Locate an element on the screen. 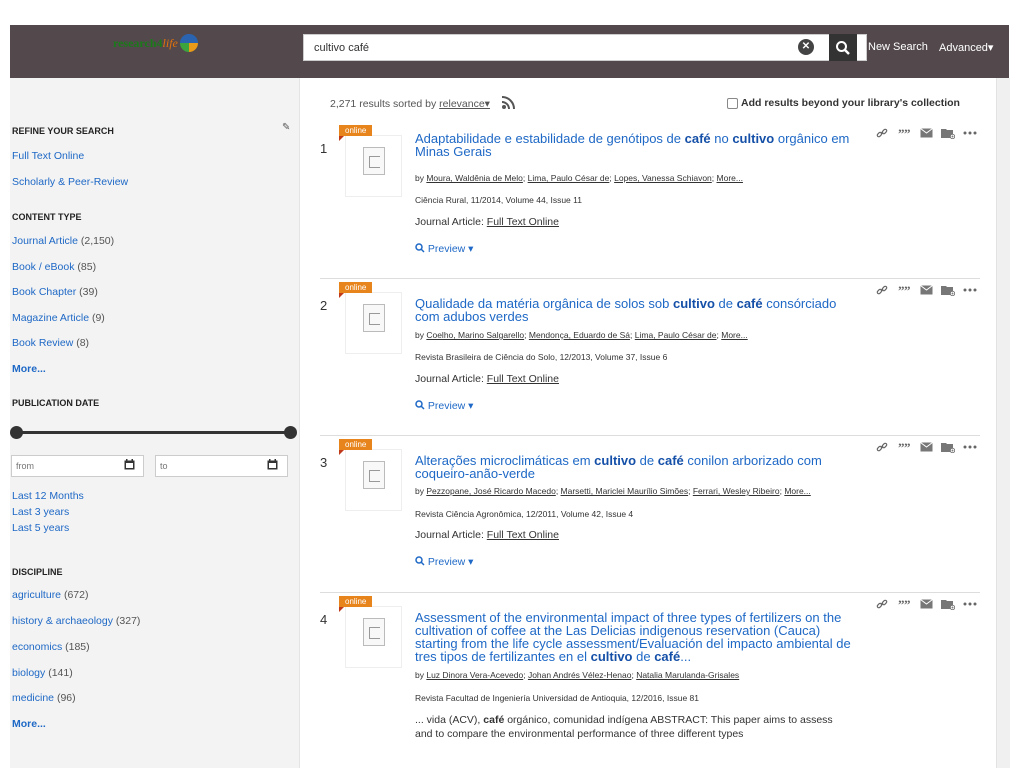  discipline-history: history & archaeology (327) is located at coordinates (76, 621).